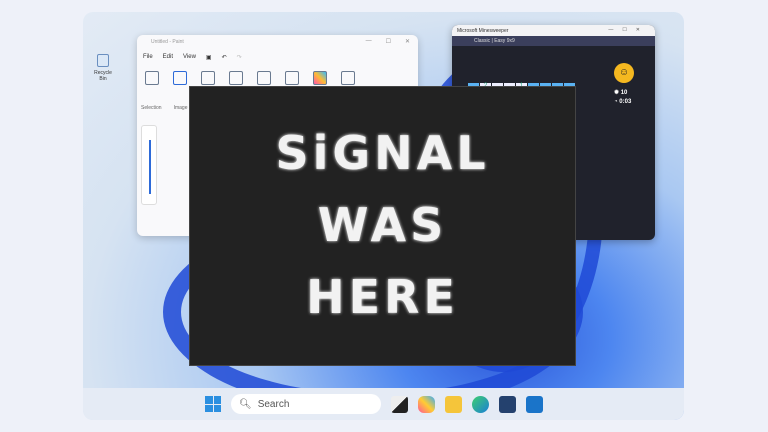  Describe the element at coordinates (209, 57) in the screenshot. I see `save-icon: ▣` at that location.